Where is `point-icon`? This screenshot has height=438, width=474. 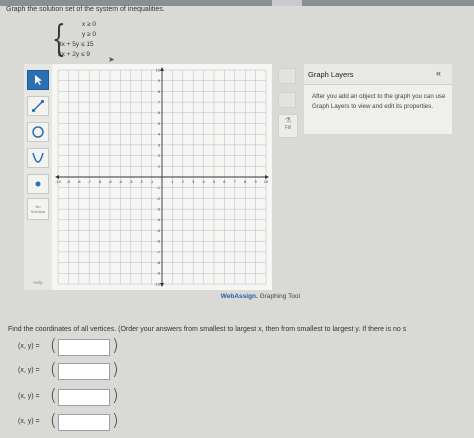
point-icon is located at coordinates (38, 184).